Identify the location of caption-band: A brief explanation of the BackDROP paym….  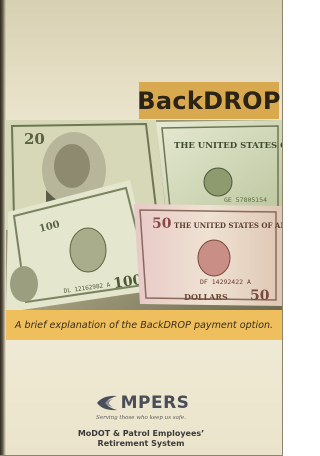
(144, 325).